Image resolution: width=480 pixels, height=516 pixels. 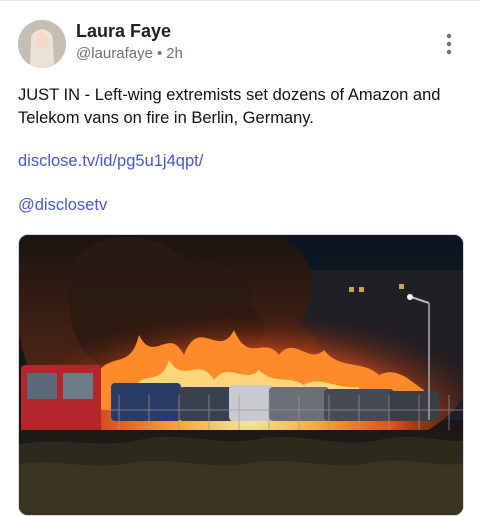 What do you see at coordinates (114, 53) in the screenshot?
I see `author-handle: @laurafaye` at bounding box center [114, 53].